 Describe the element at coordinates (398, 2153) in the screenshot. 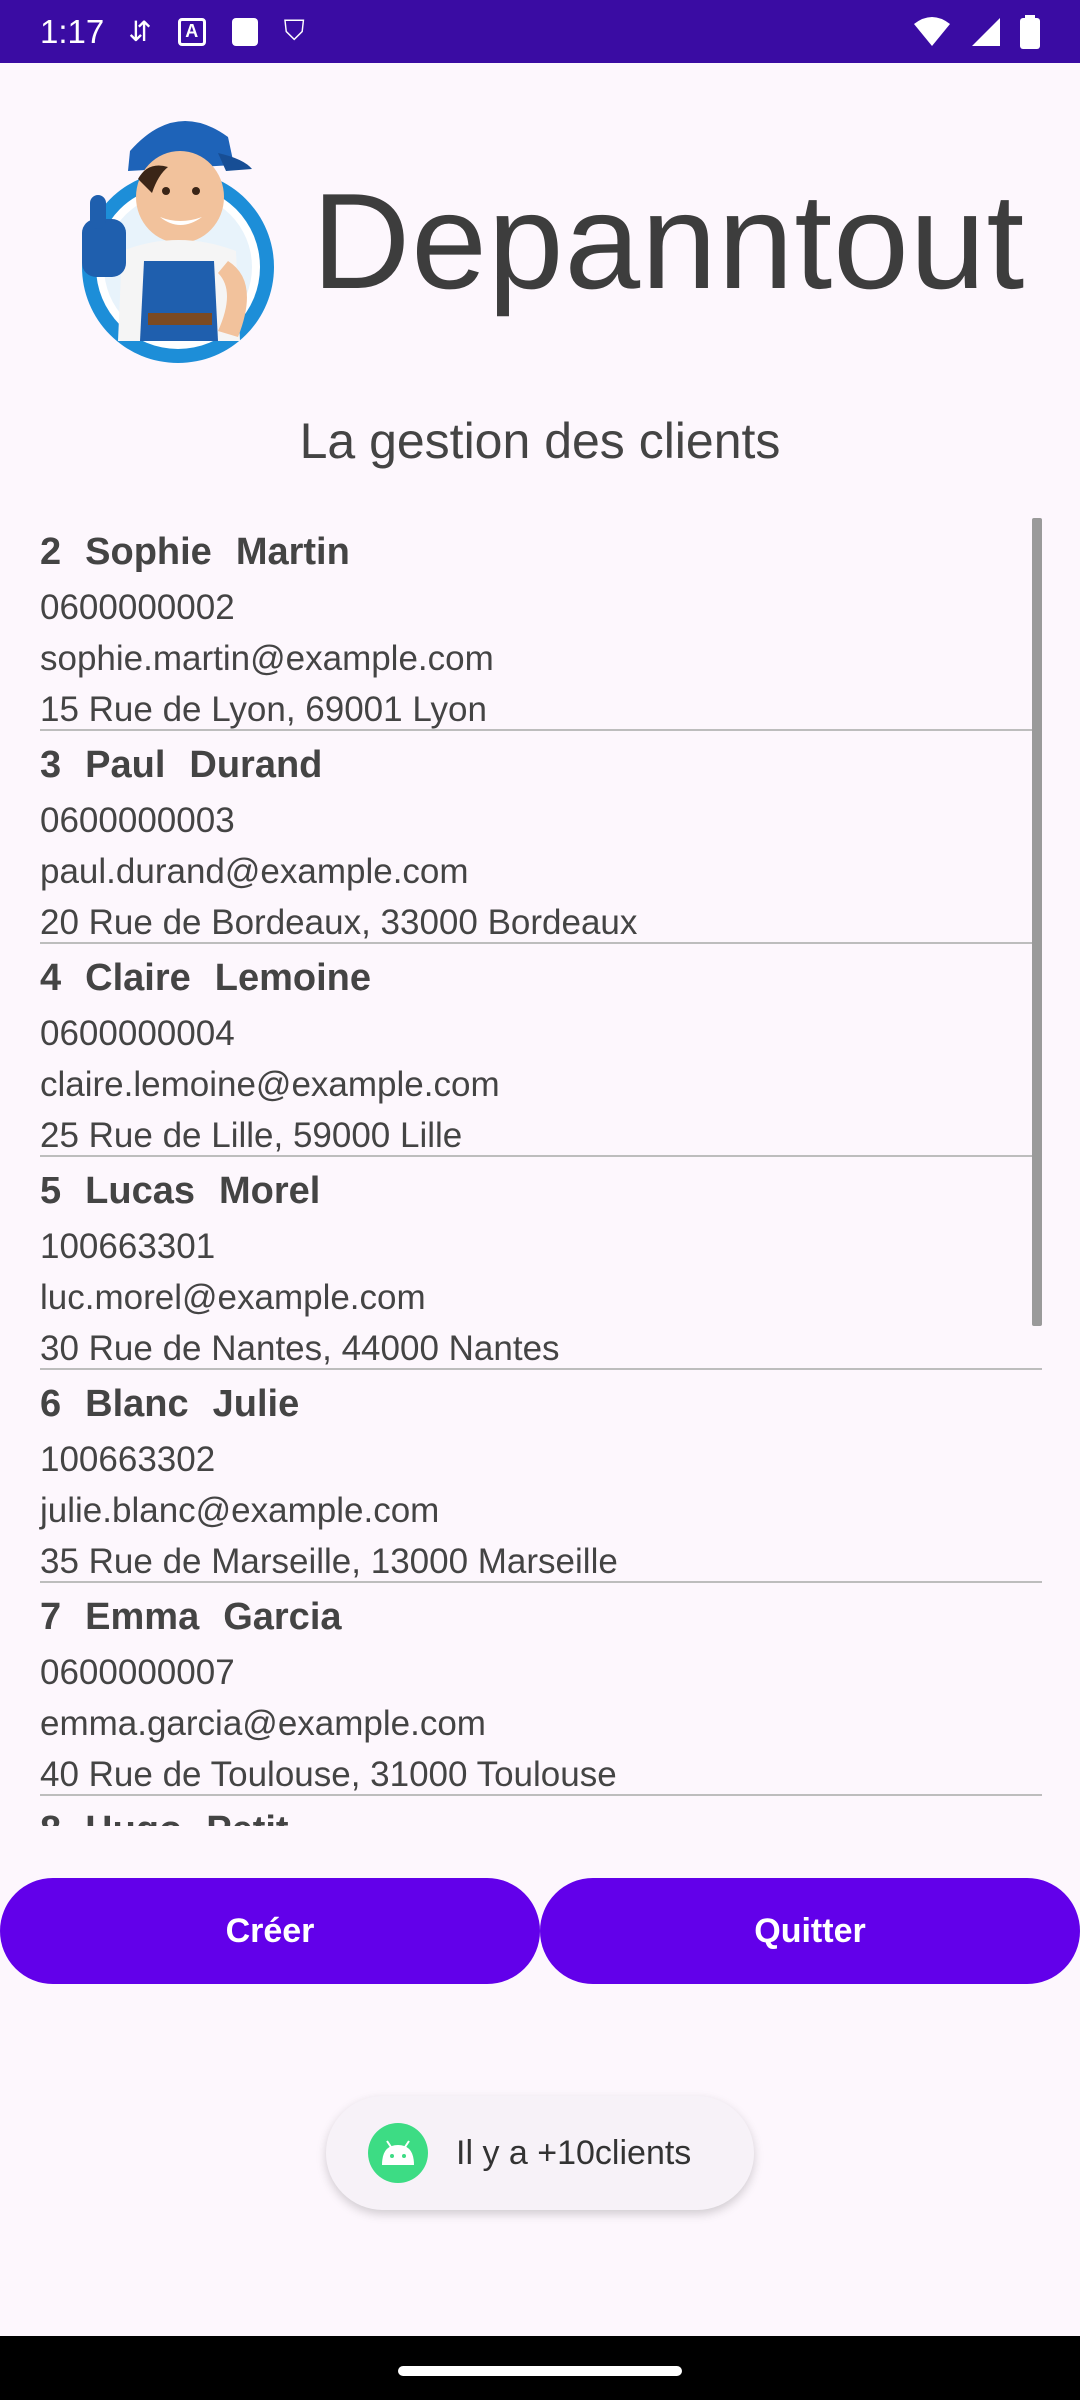

I see `android-icon` at that location.